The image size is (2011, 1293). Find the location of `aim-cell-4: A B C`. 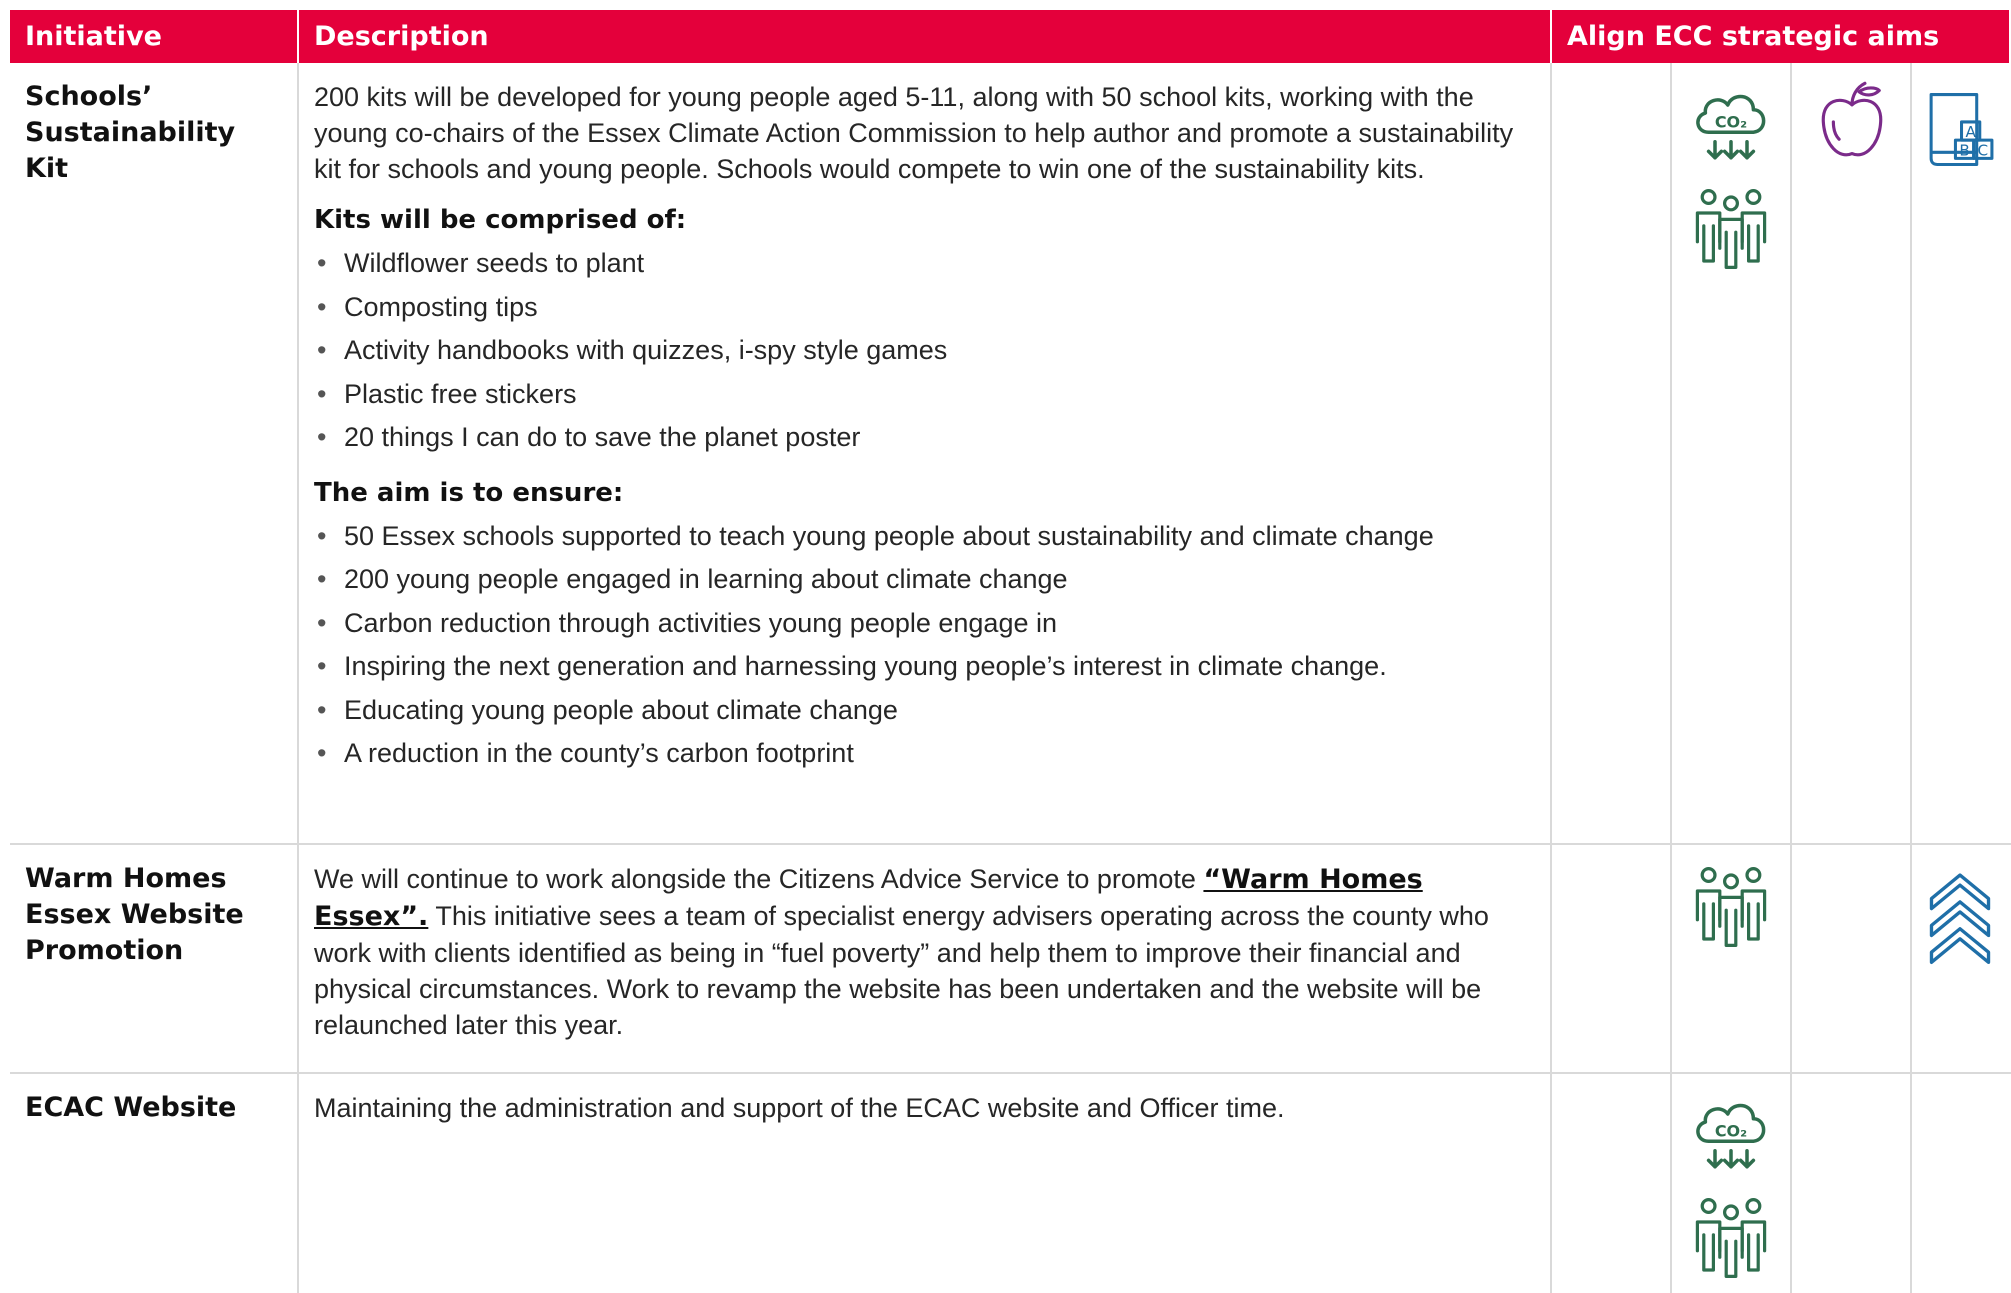

aim-cell-4: A B C is located at coordinates (1961, 454).